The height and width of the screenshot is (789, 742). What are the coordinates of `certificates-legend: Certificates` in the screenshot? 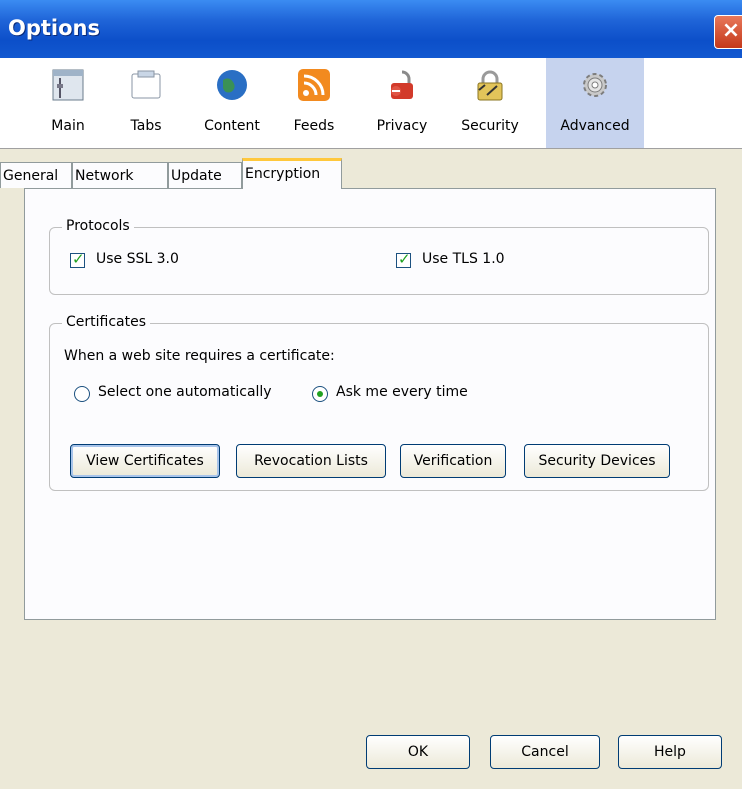 It's located at (106, 322).